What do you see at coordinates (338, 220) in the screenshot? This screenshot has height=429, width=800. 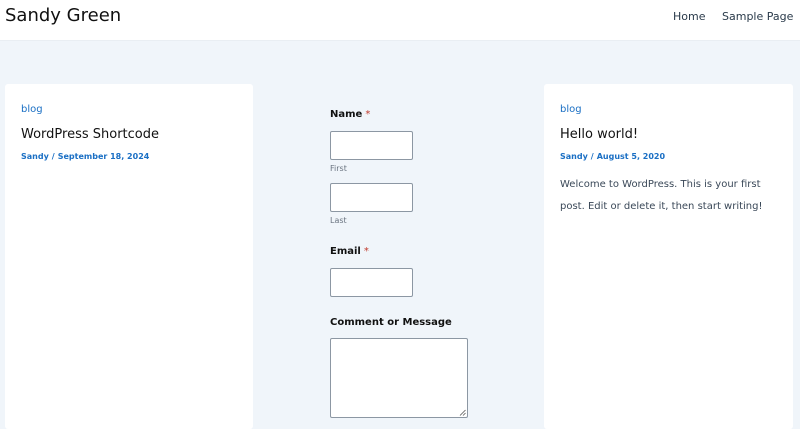 I see `last-sublabel: Last` at bounding box center [338, 220].